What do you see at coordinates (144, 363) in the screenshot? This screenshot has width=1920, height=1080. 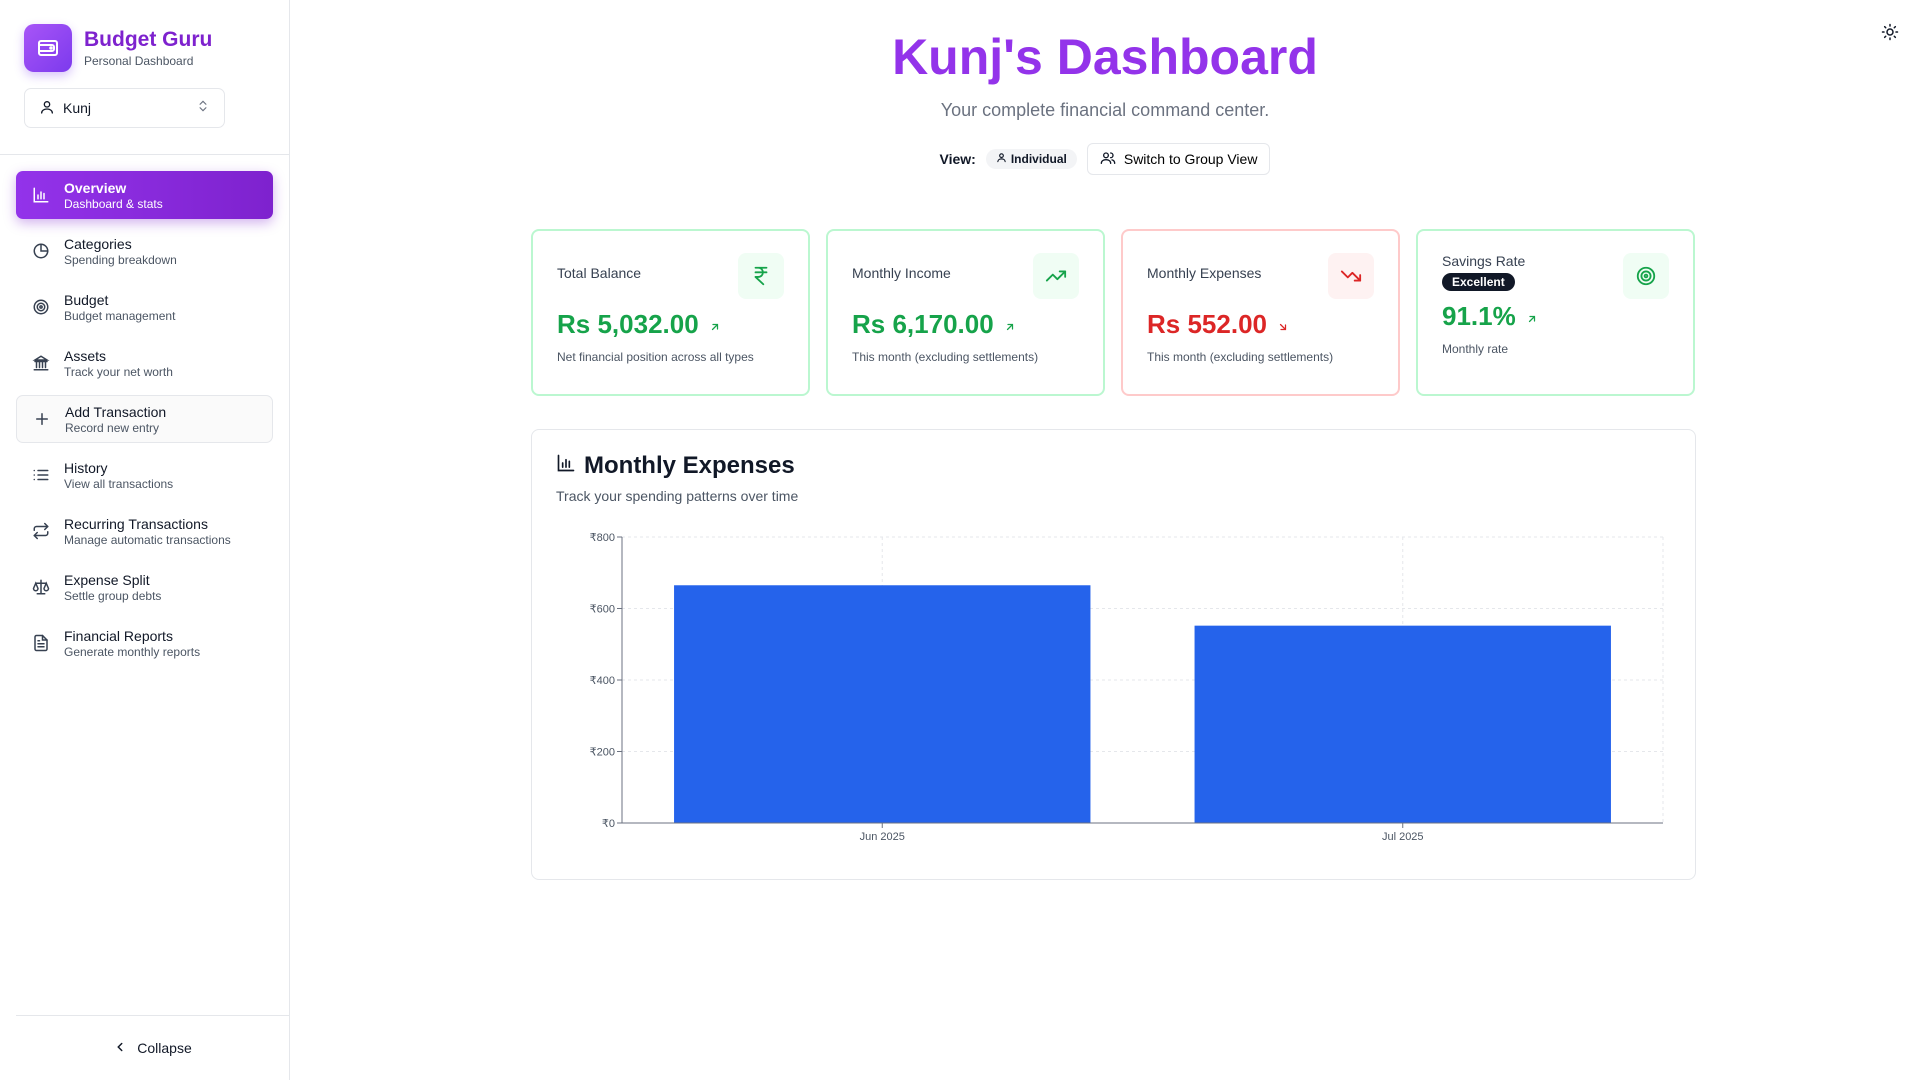 I see `sidebar-item-assets: Assets Track your net worth` at bounding box center [144, 363].